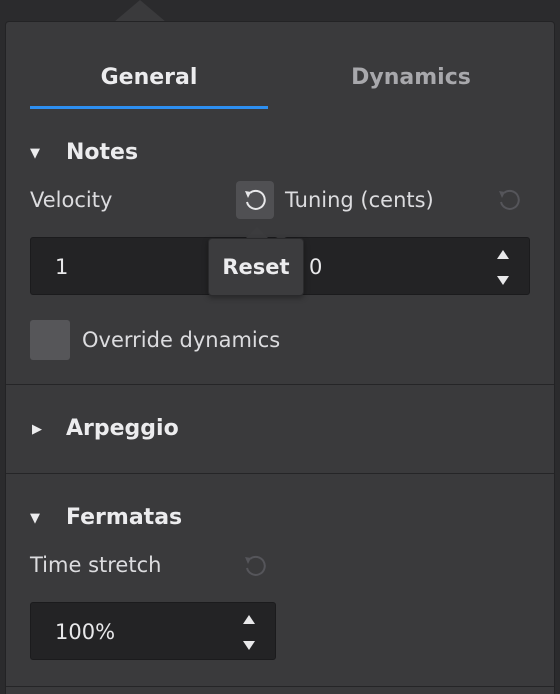 The width and height of the screenshot is (560, 694). What do you see at coordinates (140, 11) in the screenshot?
I see `popover-caret` at bounding box center [140, 11].